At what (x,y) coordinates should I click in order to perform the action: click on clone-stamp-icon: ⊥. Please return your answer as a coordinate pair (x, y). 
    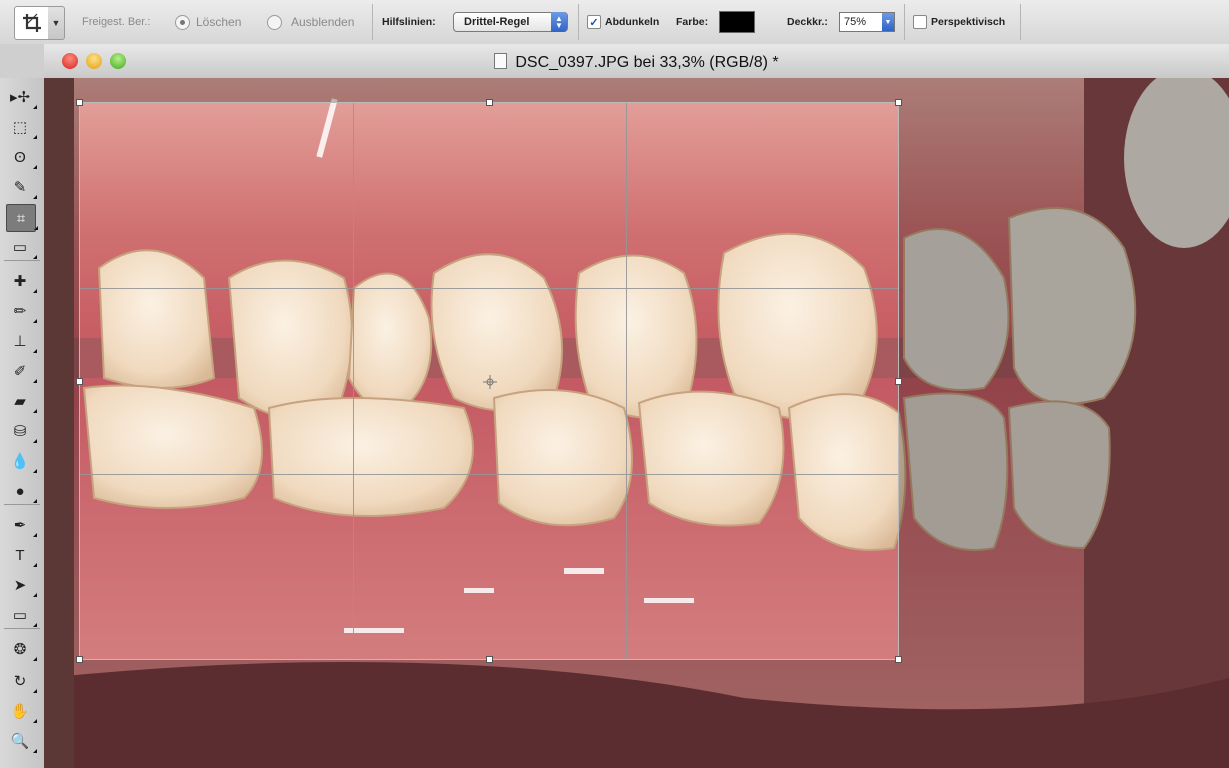
    Looking at the image, I should click on (20, 341).